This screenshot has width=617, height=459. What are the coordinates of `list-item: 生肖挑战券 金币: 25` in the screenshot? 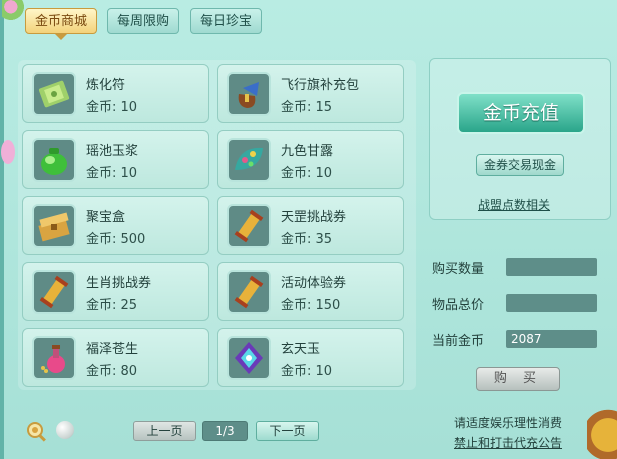 It's located at (115, 291).